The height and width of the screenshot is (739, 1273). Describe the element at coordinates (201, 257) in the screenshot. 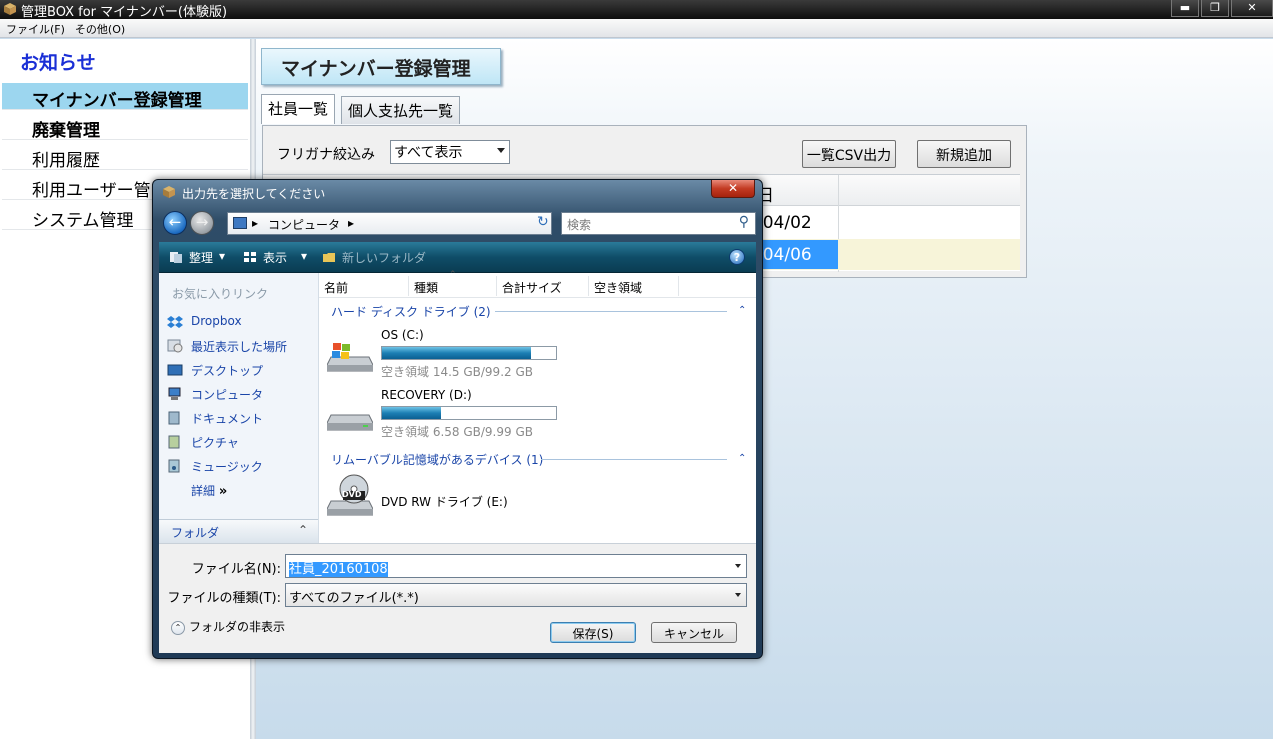

I see `organize-button: 整理` at that location.